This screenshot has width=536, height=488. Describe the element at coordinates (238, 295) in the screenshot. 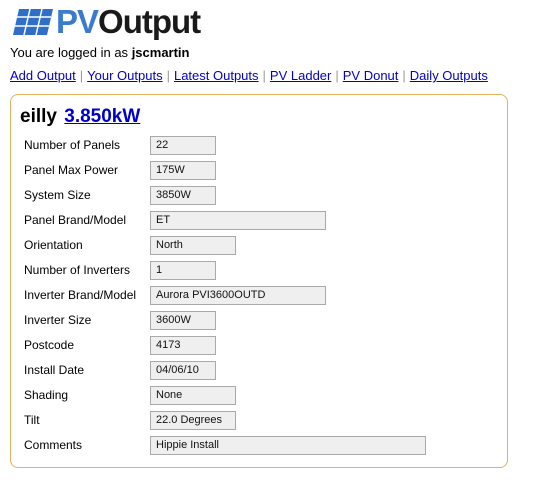

I see `inverter-brand-model-field: Aurora PVI3600OUTD` at that location.